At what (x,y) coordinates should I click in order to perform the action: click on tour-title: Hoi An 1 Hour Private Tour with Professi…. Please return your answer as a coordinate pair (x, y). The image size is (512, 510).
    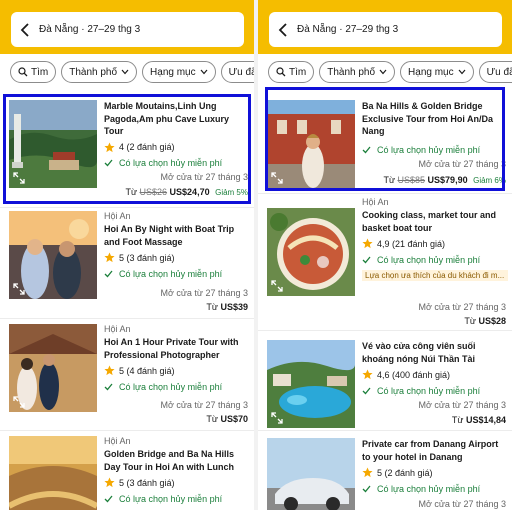
    Looking at the image, I should click on (177, 348).